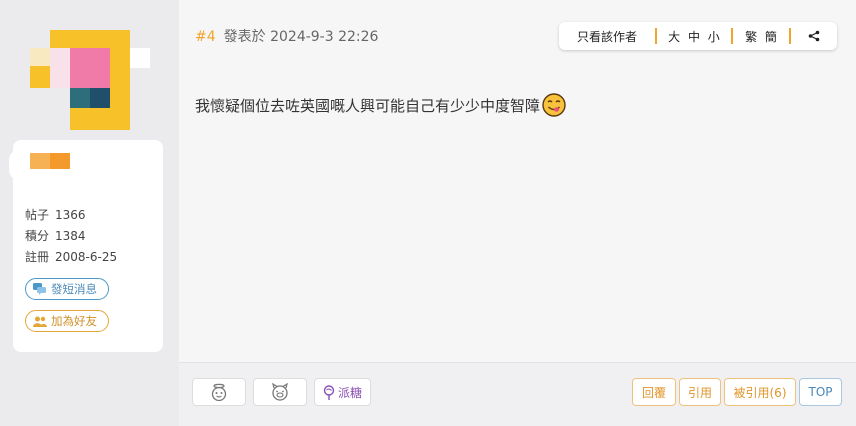 This screenshot has width=856, height=426. Describe the element at coordinates (607, 36) in the screenshot. I see `author-only-button: 只看該作者` at that location.